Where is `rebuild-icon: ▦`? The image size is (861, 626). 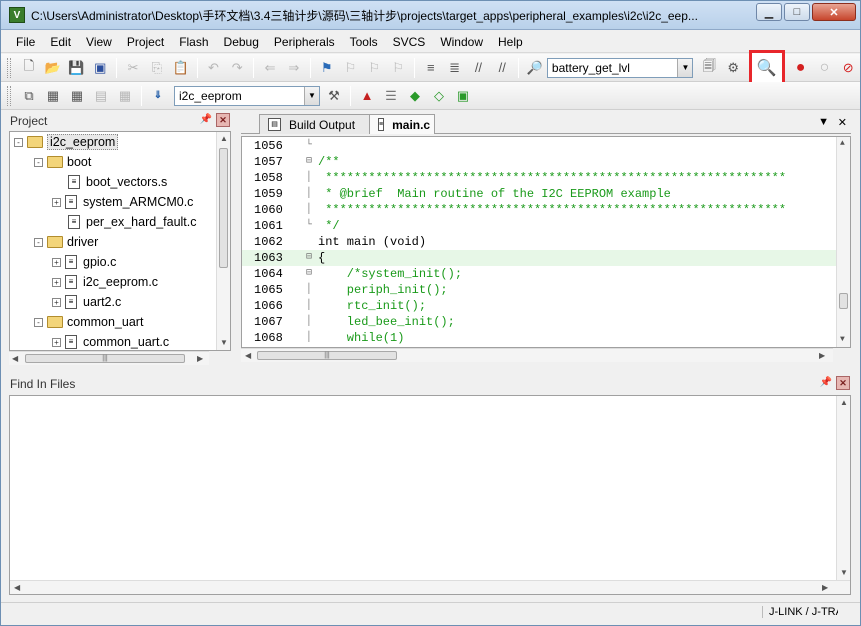 rebuild-icon: ▦ is located at coordinates (77, 96).